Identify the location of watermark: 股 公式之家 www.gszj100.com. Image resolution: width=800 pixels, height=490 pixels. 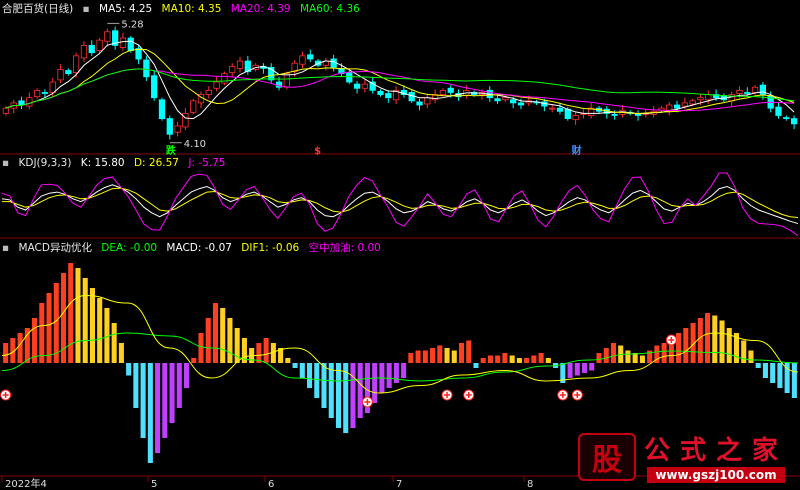
(682, 456).